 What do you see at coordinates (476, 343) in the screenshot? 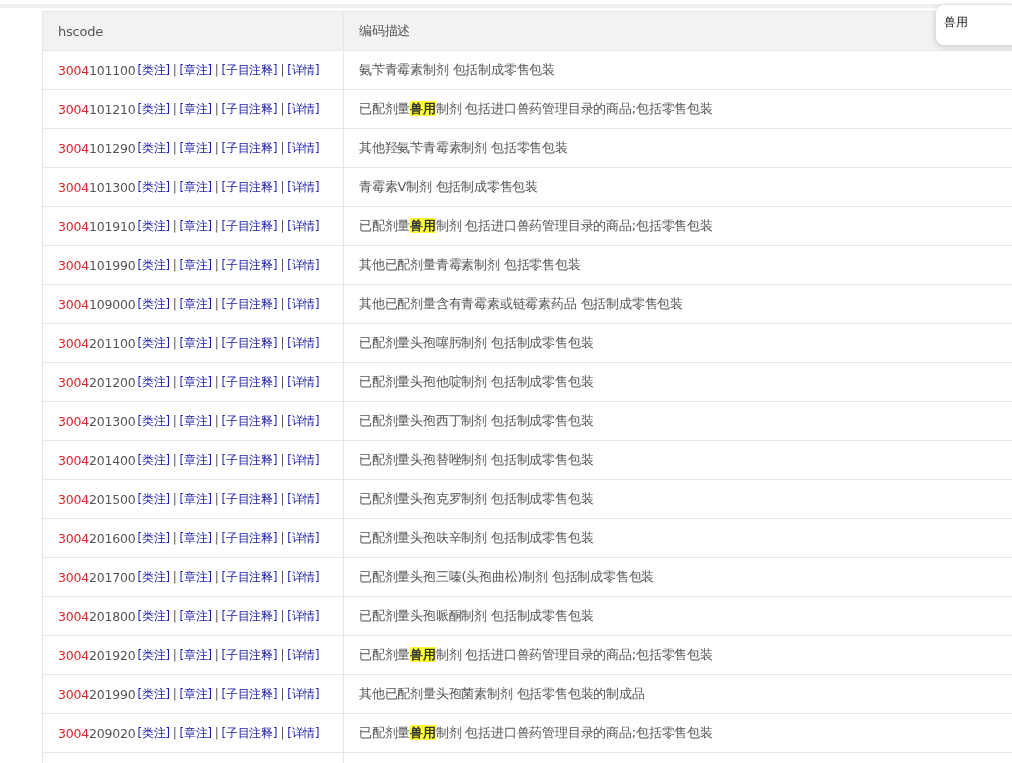
I see `description-text: 已配剂量头孢噻肟制剂 包括制成零售包装` at bounding box center [476, 343].